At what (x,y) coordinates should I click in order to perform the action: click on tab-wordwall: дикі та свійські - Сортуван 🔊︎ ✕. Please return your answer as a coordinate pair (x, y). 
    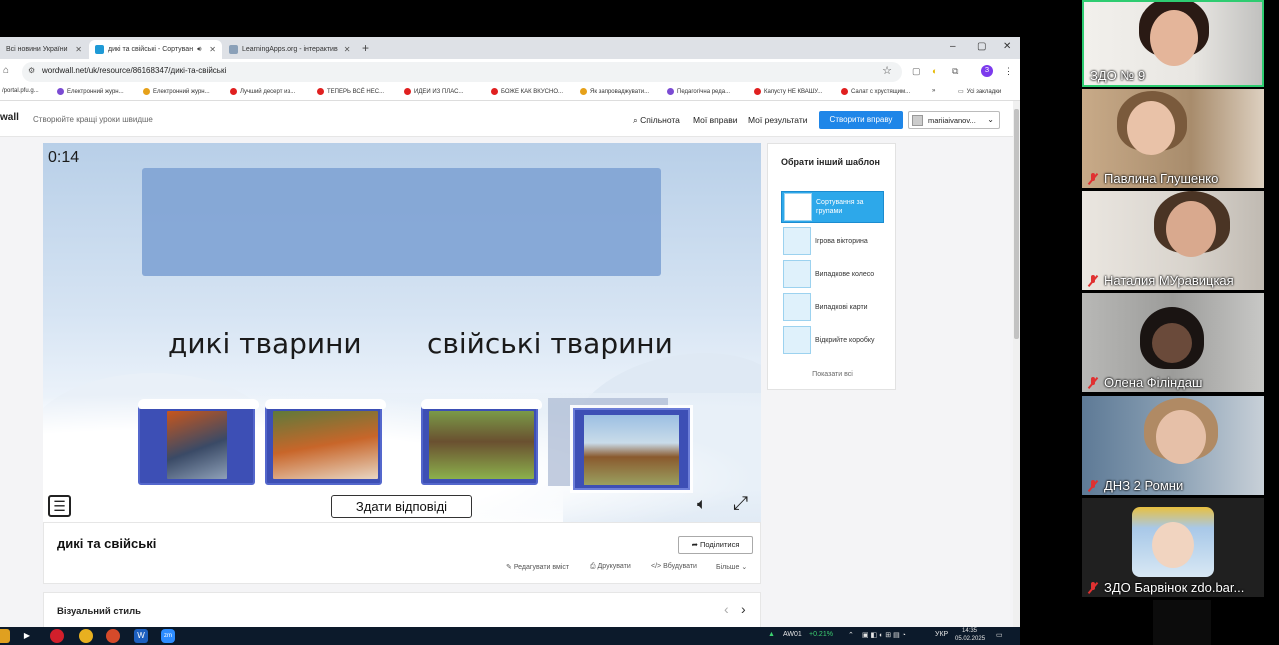
    Looking at the image, I should click on (155, 49).